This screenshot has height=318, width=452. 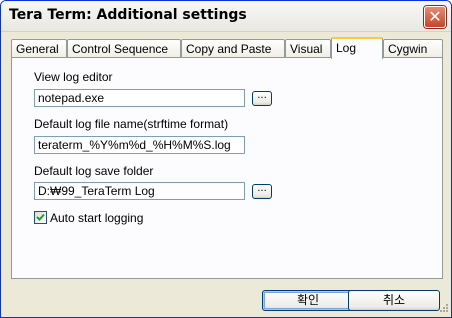 What do you see at coordinates (131, 124) in the screenshot?
I see `default-log-filename-label: Default log file name(strftime format)` at bounding box center [131, 124].